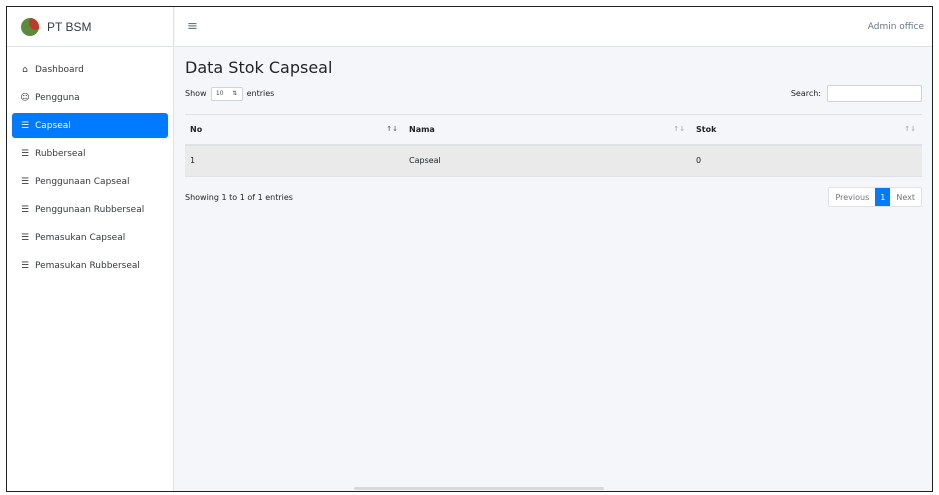 The image size is (939, 495). Describe the element at coordinates (82, 181) in the screenshot. I see `sidebar-item-label: Penggunaan Capseal` at that location.